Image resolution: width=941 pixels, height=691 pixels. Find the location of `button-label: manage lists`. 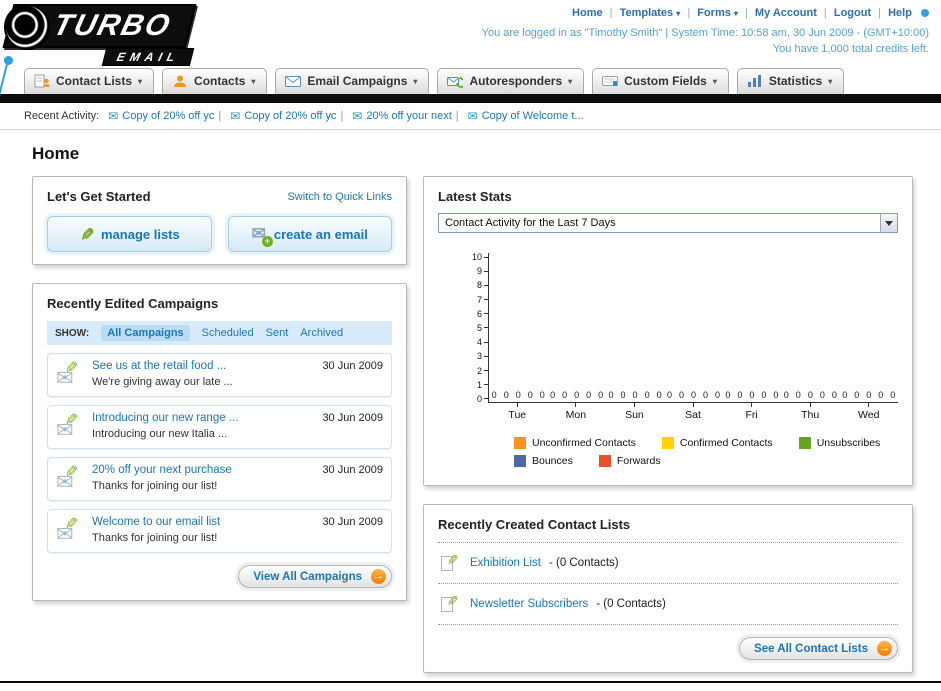

button-label: manage lists is located at coordinates (140, 234).